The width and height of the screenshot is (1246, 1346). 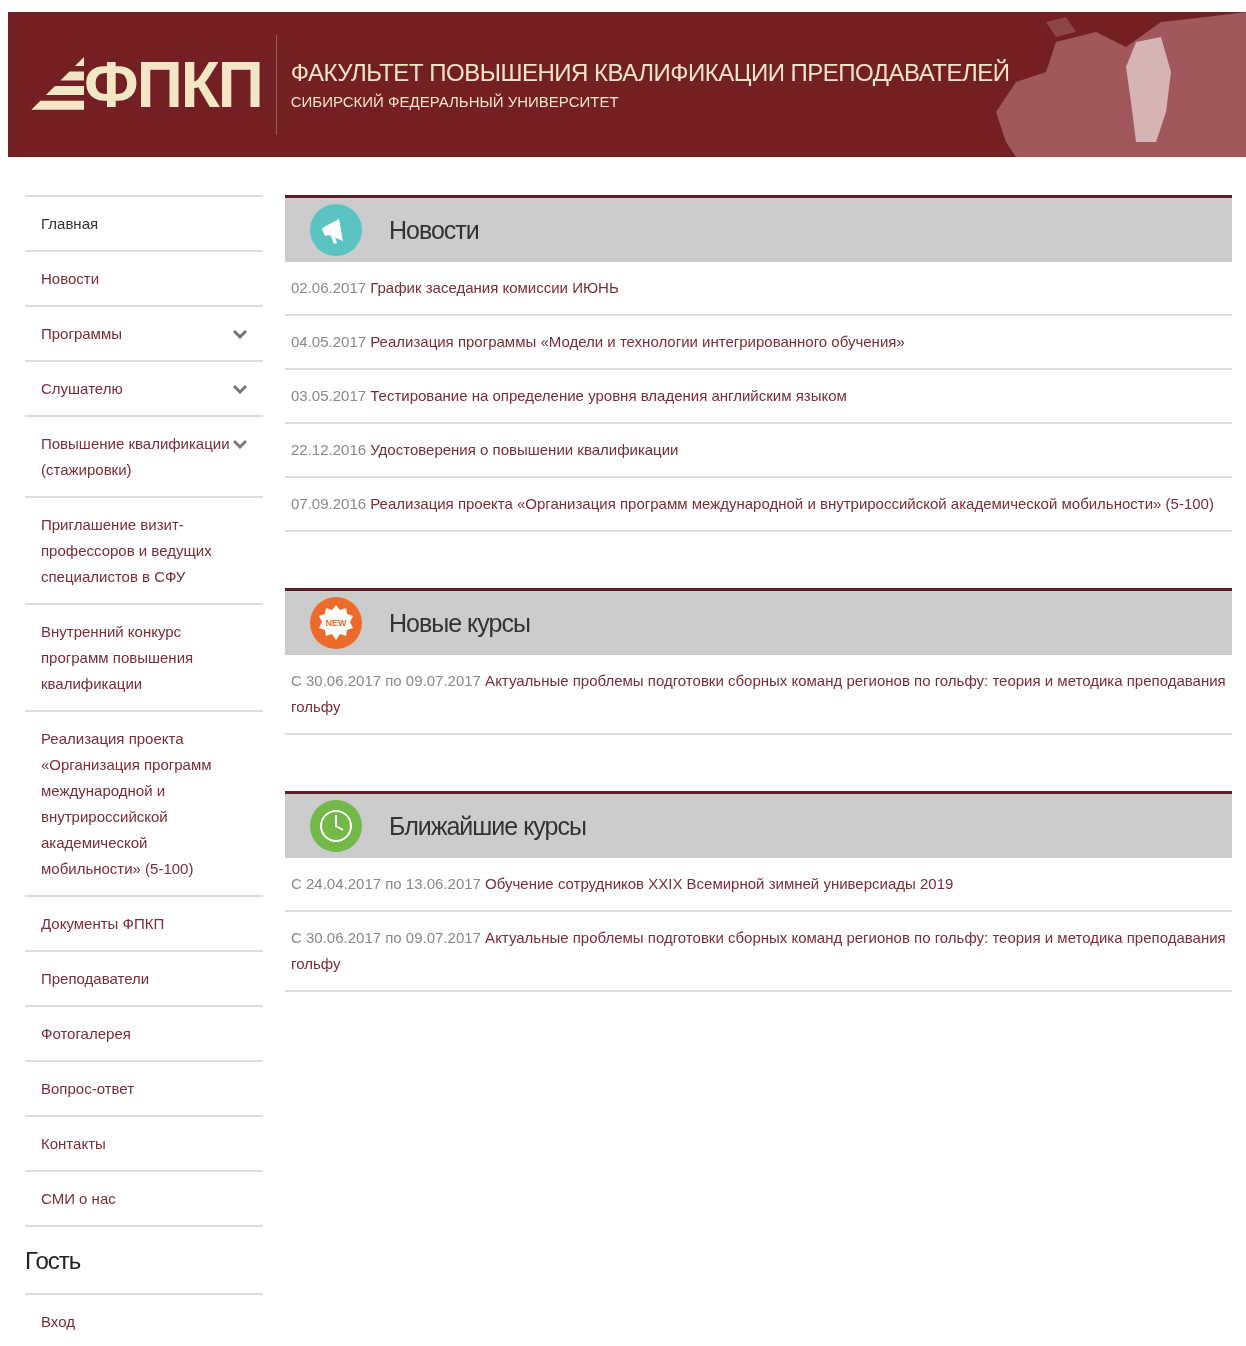 What do you see at coordinates (144, 334) in the screenshot?
I see `menu-item: Программы` at bounding box center [144, 334].